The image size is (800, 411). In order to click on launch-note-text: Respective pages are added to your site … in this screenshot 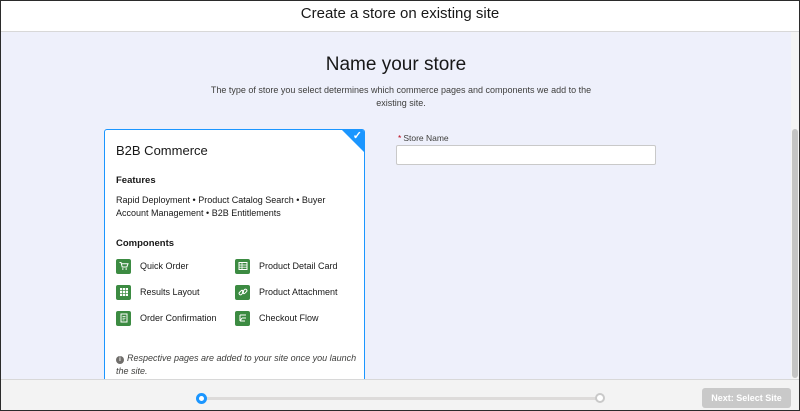, I will do `click(236, 364)`.